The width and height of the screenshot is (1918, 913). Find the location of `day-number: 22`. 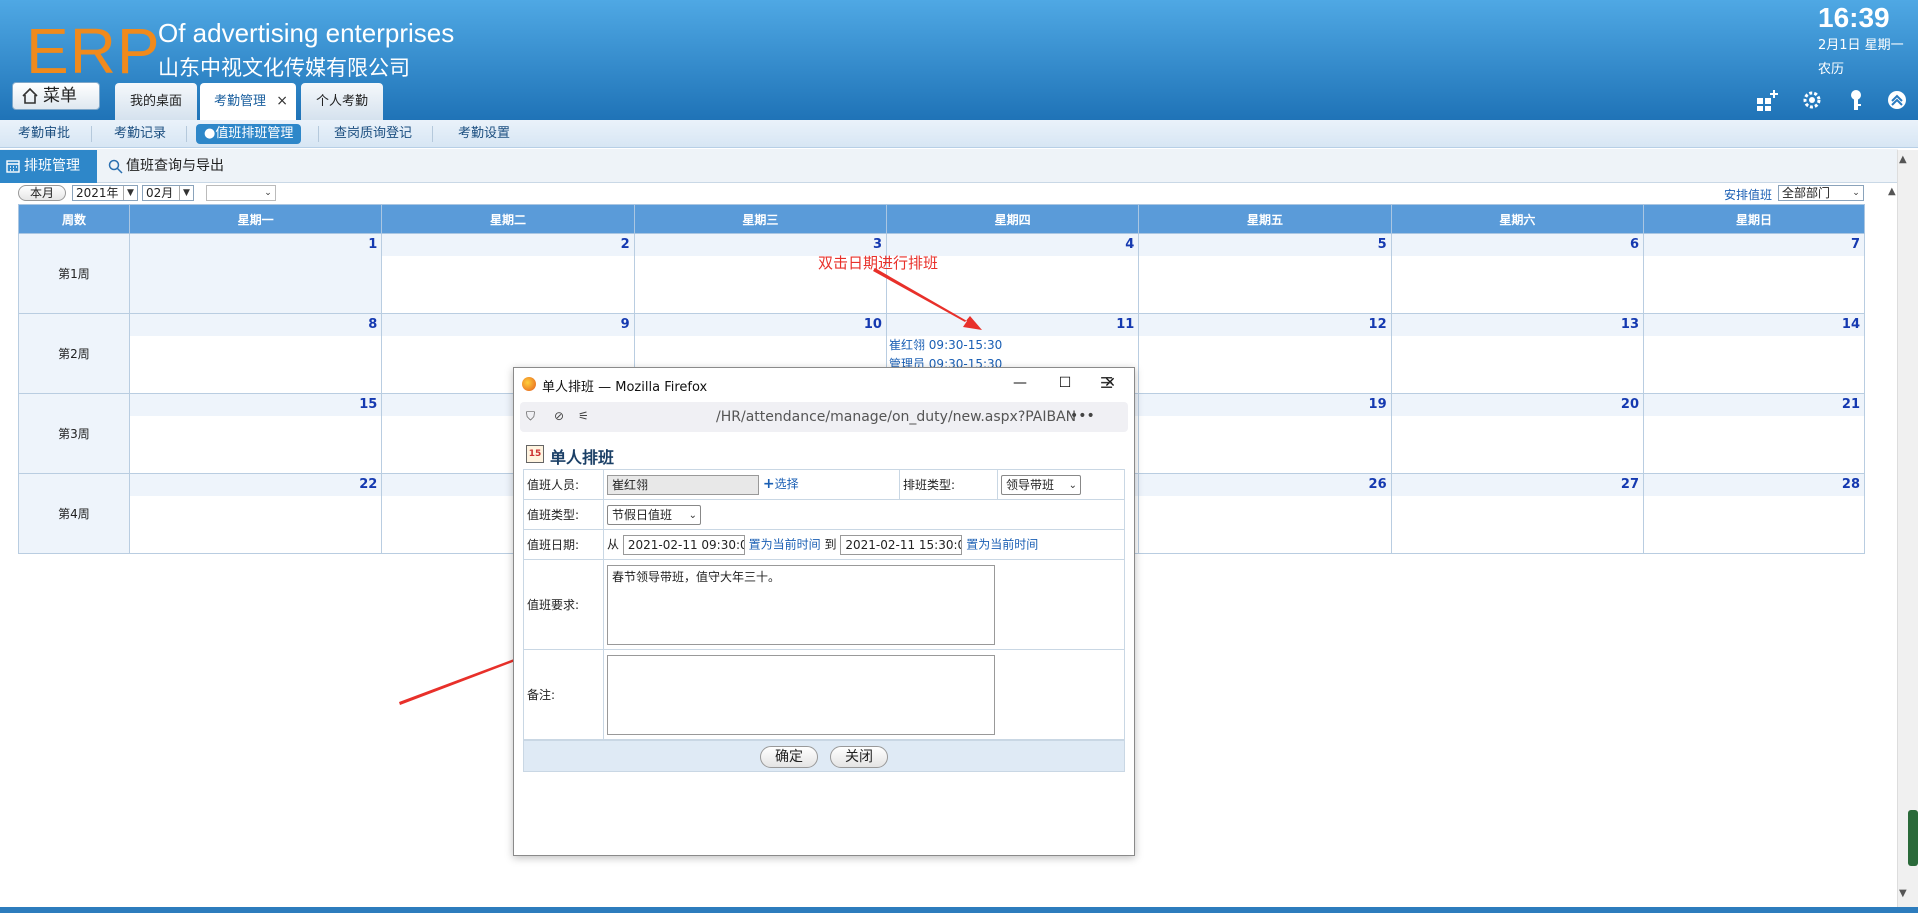

day-number: 22 is located at coordinates (256, 485).